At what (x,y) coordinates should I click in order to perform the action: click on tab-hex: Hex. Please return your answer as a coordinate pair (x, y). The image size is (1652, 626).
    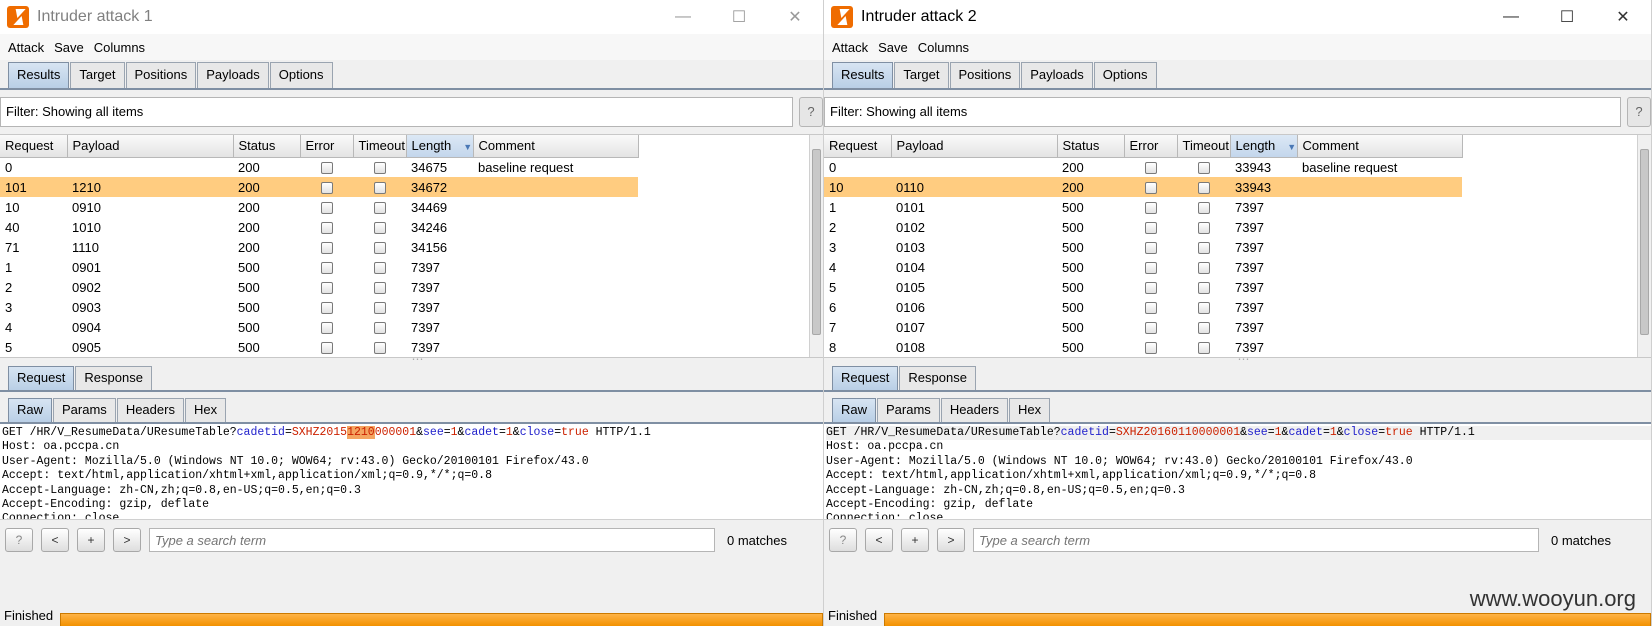
    Looking at the image, I should click on (205, 410).